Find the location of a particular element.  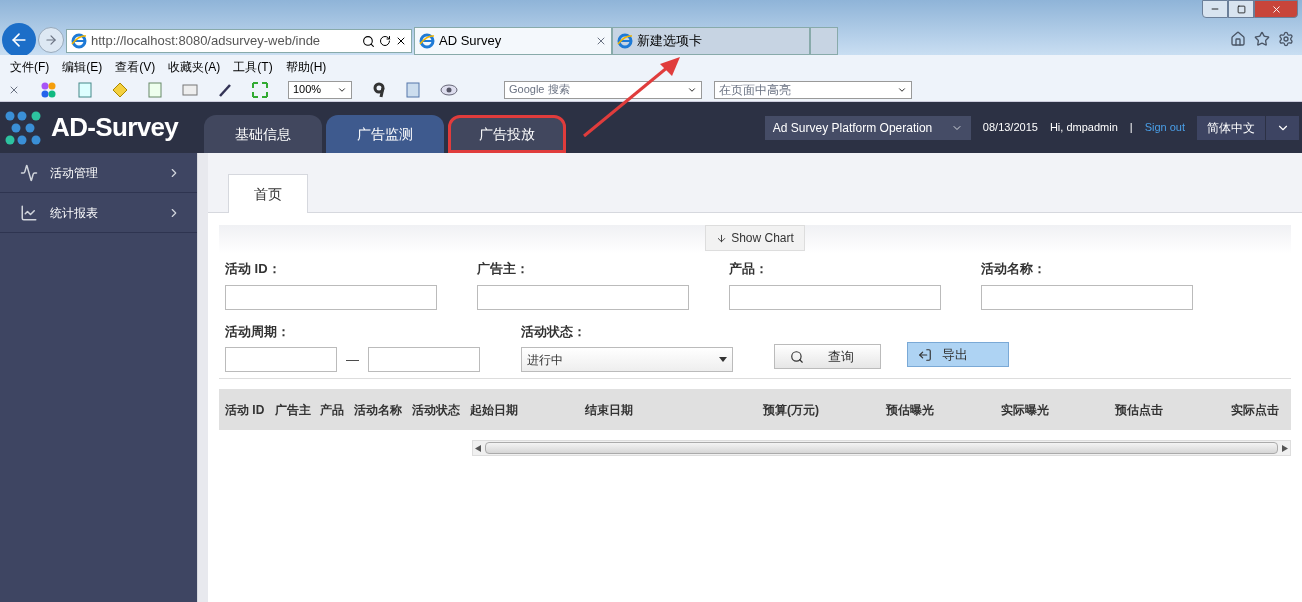

fullscreen-icon is located at coordinates (260, 89).